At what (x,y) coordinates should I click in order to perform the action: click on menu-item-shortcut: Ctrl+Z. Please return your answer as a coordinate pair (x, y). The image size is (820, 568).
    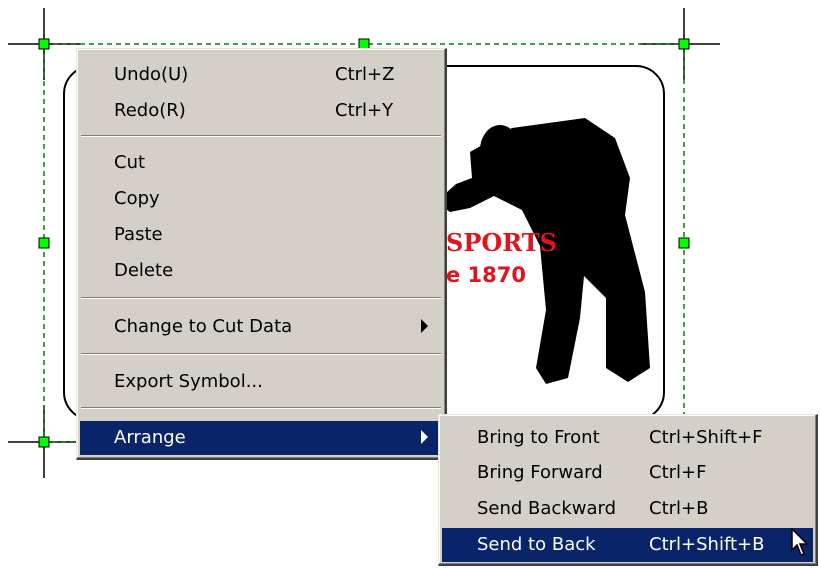
    Looking at the image, I should click on (365, 74).